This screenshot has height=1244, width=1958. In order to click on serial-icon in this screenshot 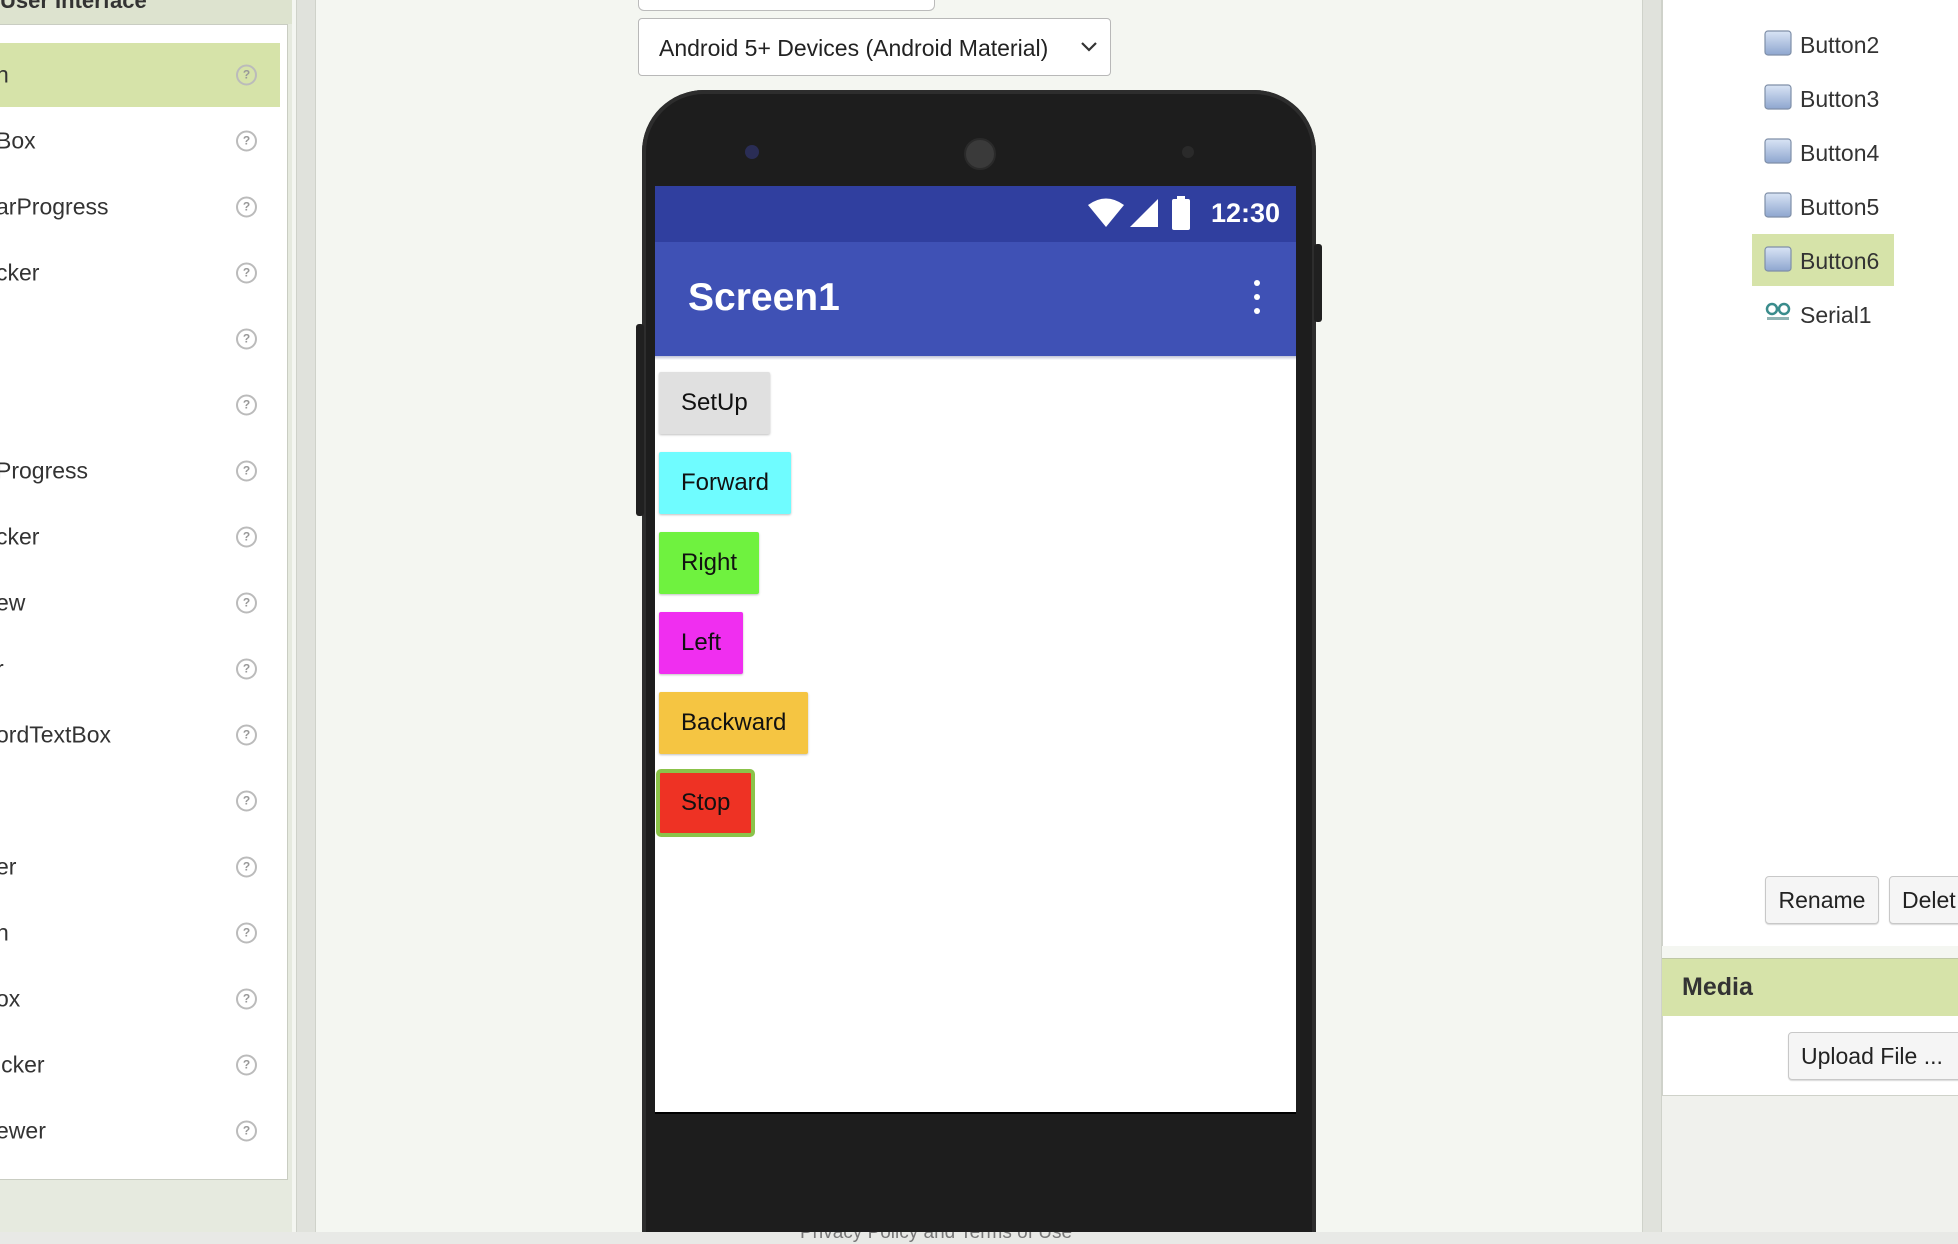, I will do `click(1778, 311)`.